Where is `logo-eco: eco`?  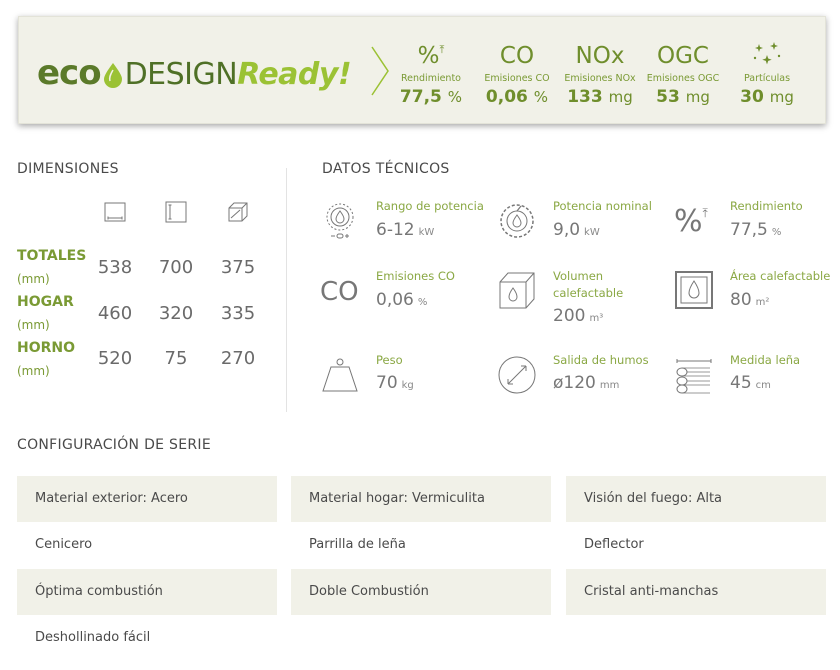
logo-eco: eco is located at coordinates (69, 73).